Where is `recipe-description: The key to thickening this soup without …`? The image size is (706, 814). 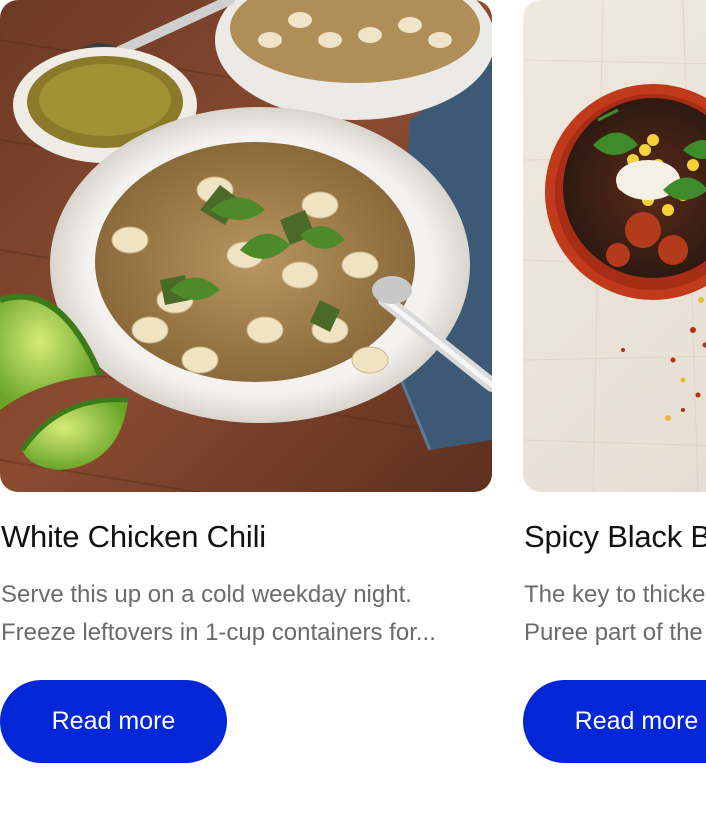
recipe-description: The key to thickening this soup without … is located at coordinates (615, 613).